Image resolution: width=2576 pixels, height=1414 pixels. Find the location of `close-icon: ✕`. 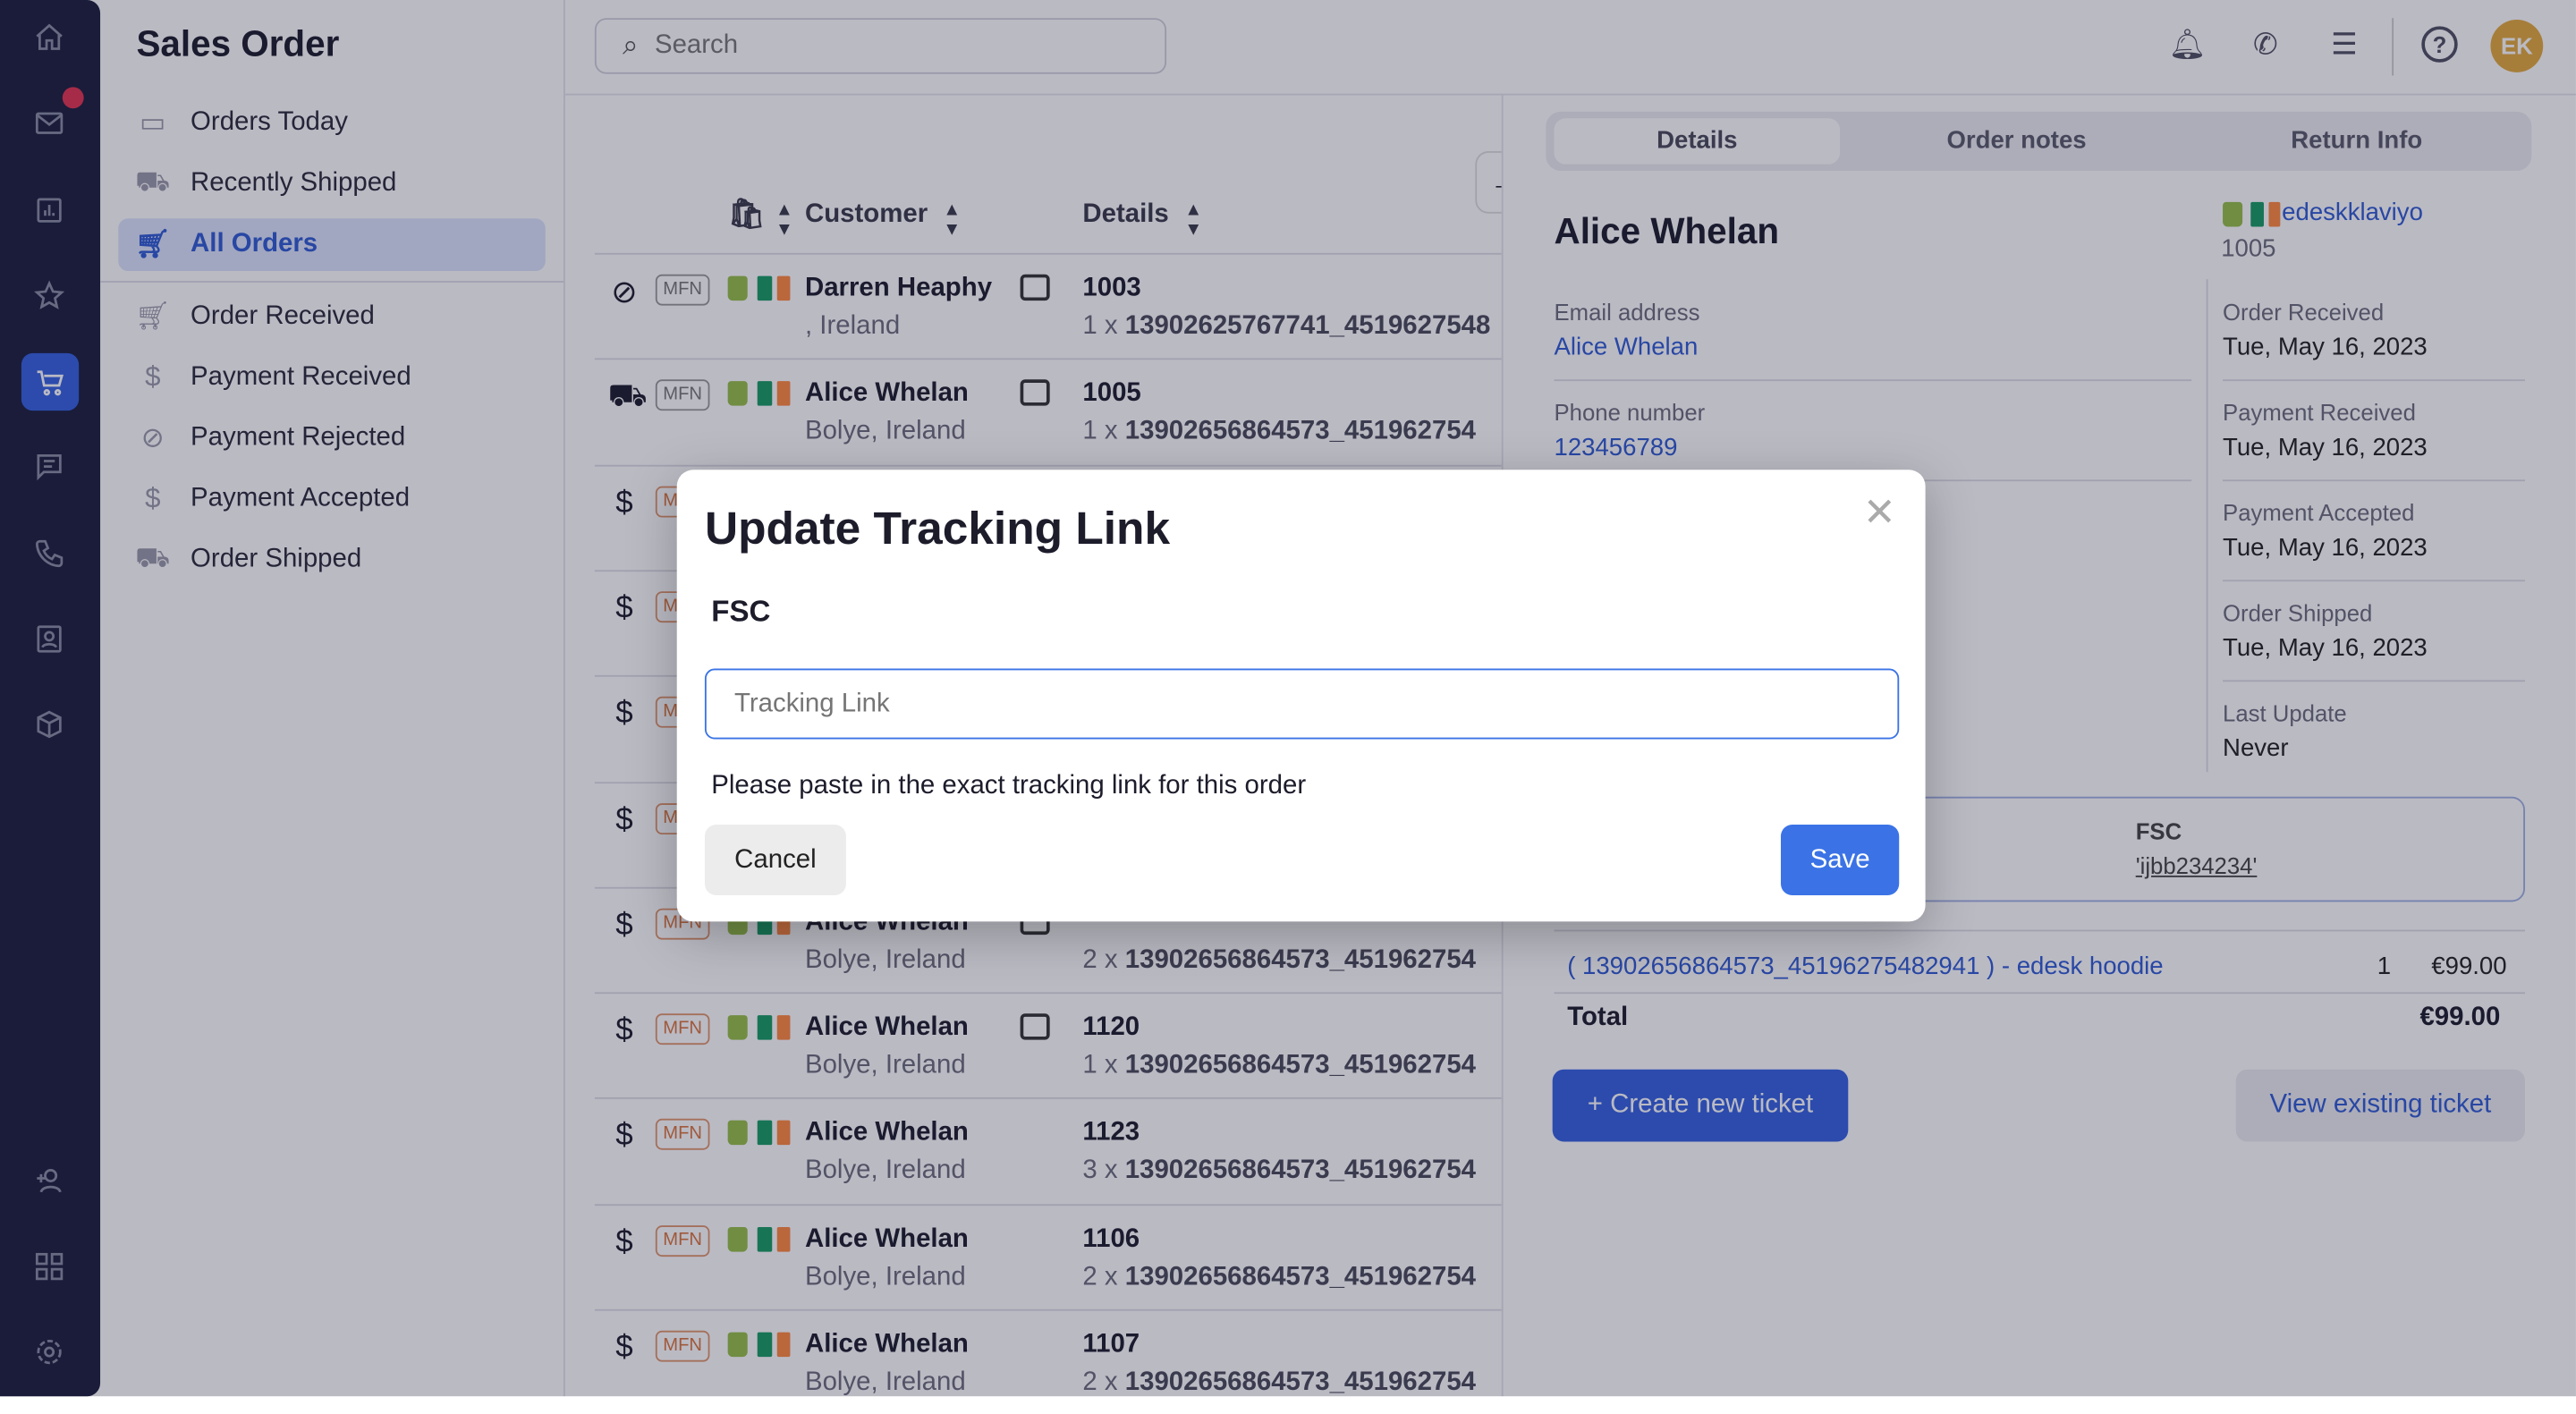

close-icon: ✕ is located at coordinates (1879, 513).